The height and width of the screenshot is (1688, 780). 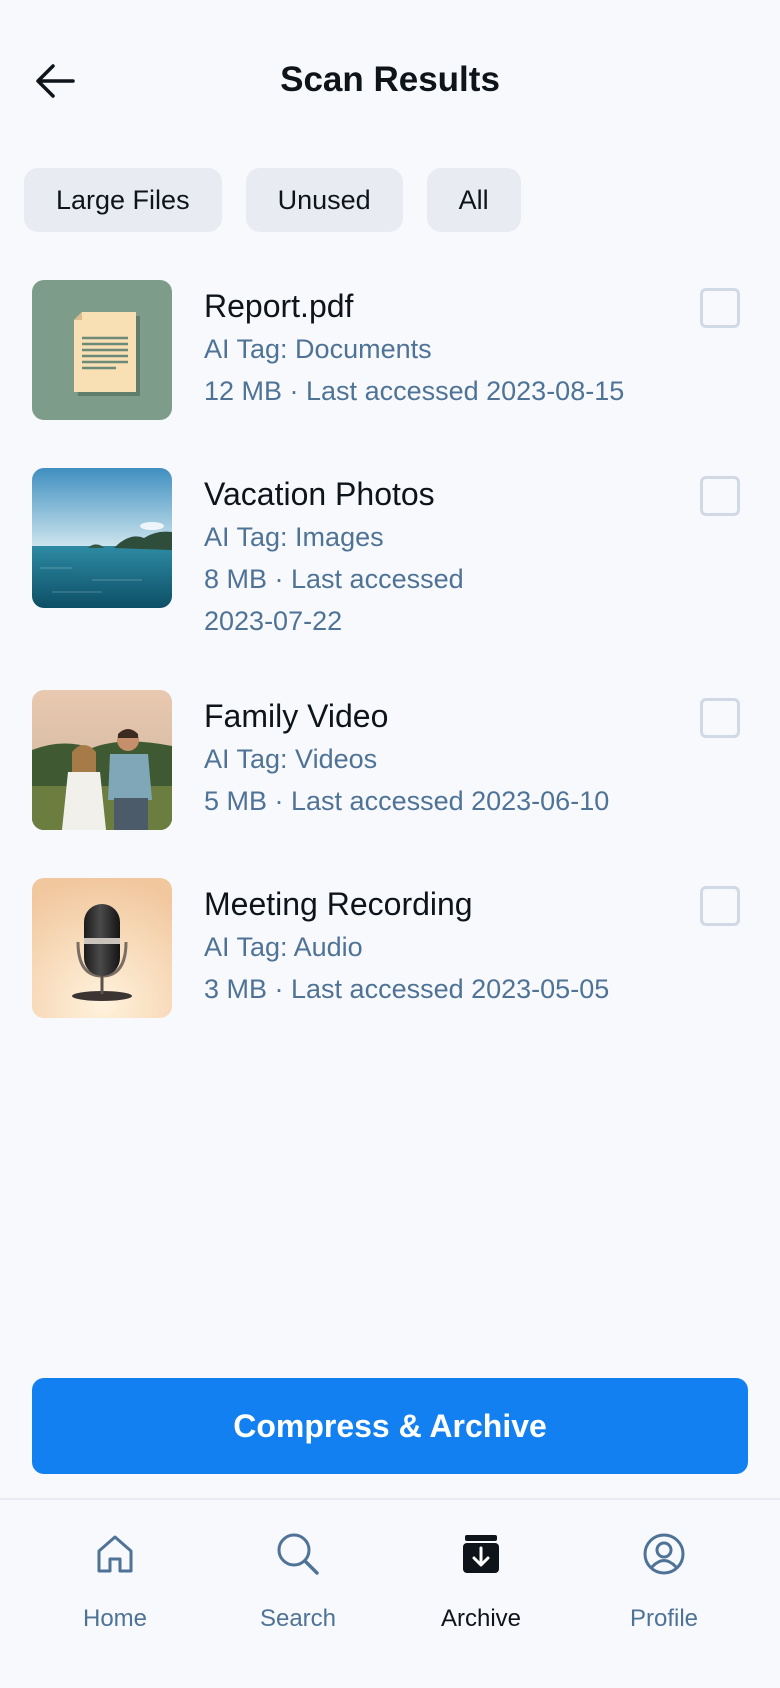 What do you see at coordinates (318, 349) in the screenshot?
I see `file-tag: AI Tag: Documents` at bounding box center [318, 349].